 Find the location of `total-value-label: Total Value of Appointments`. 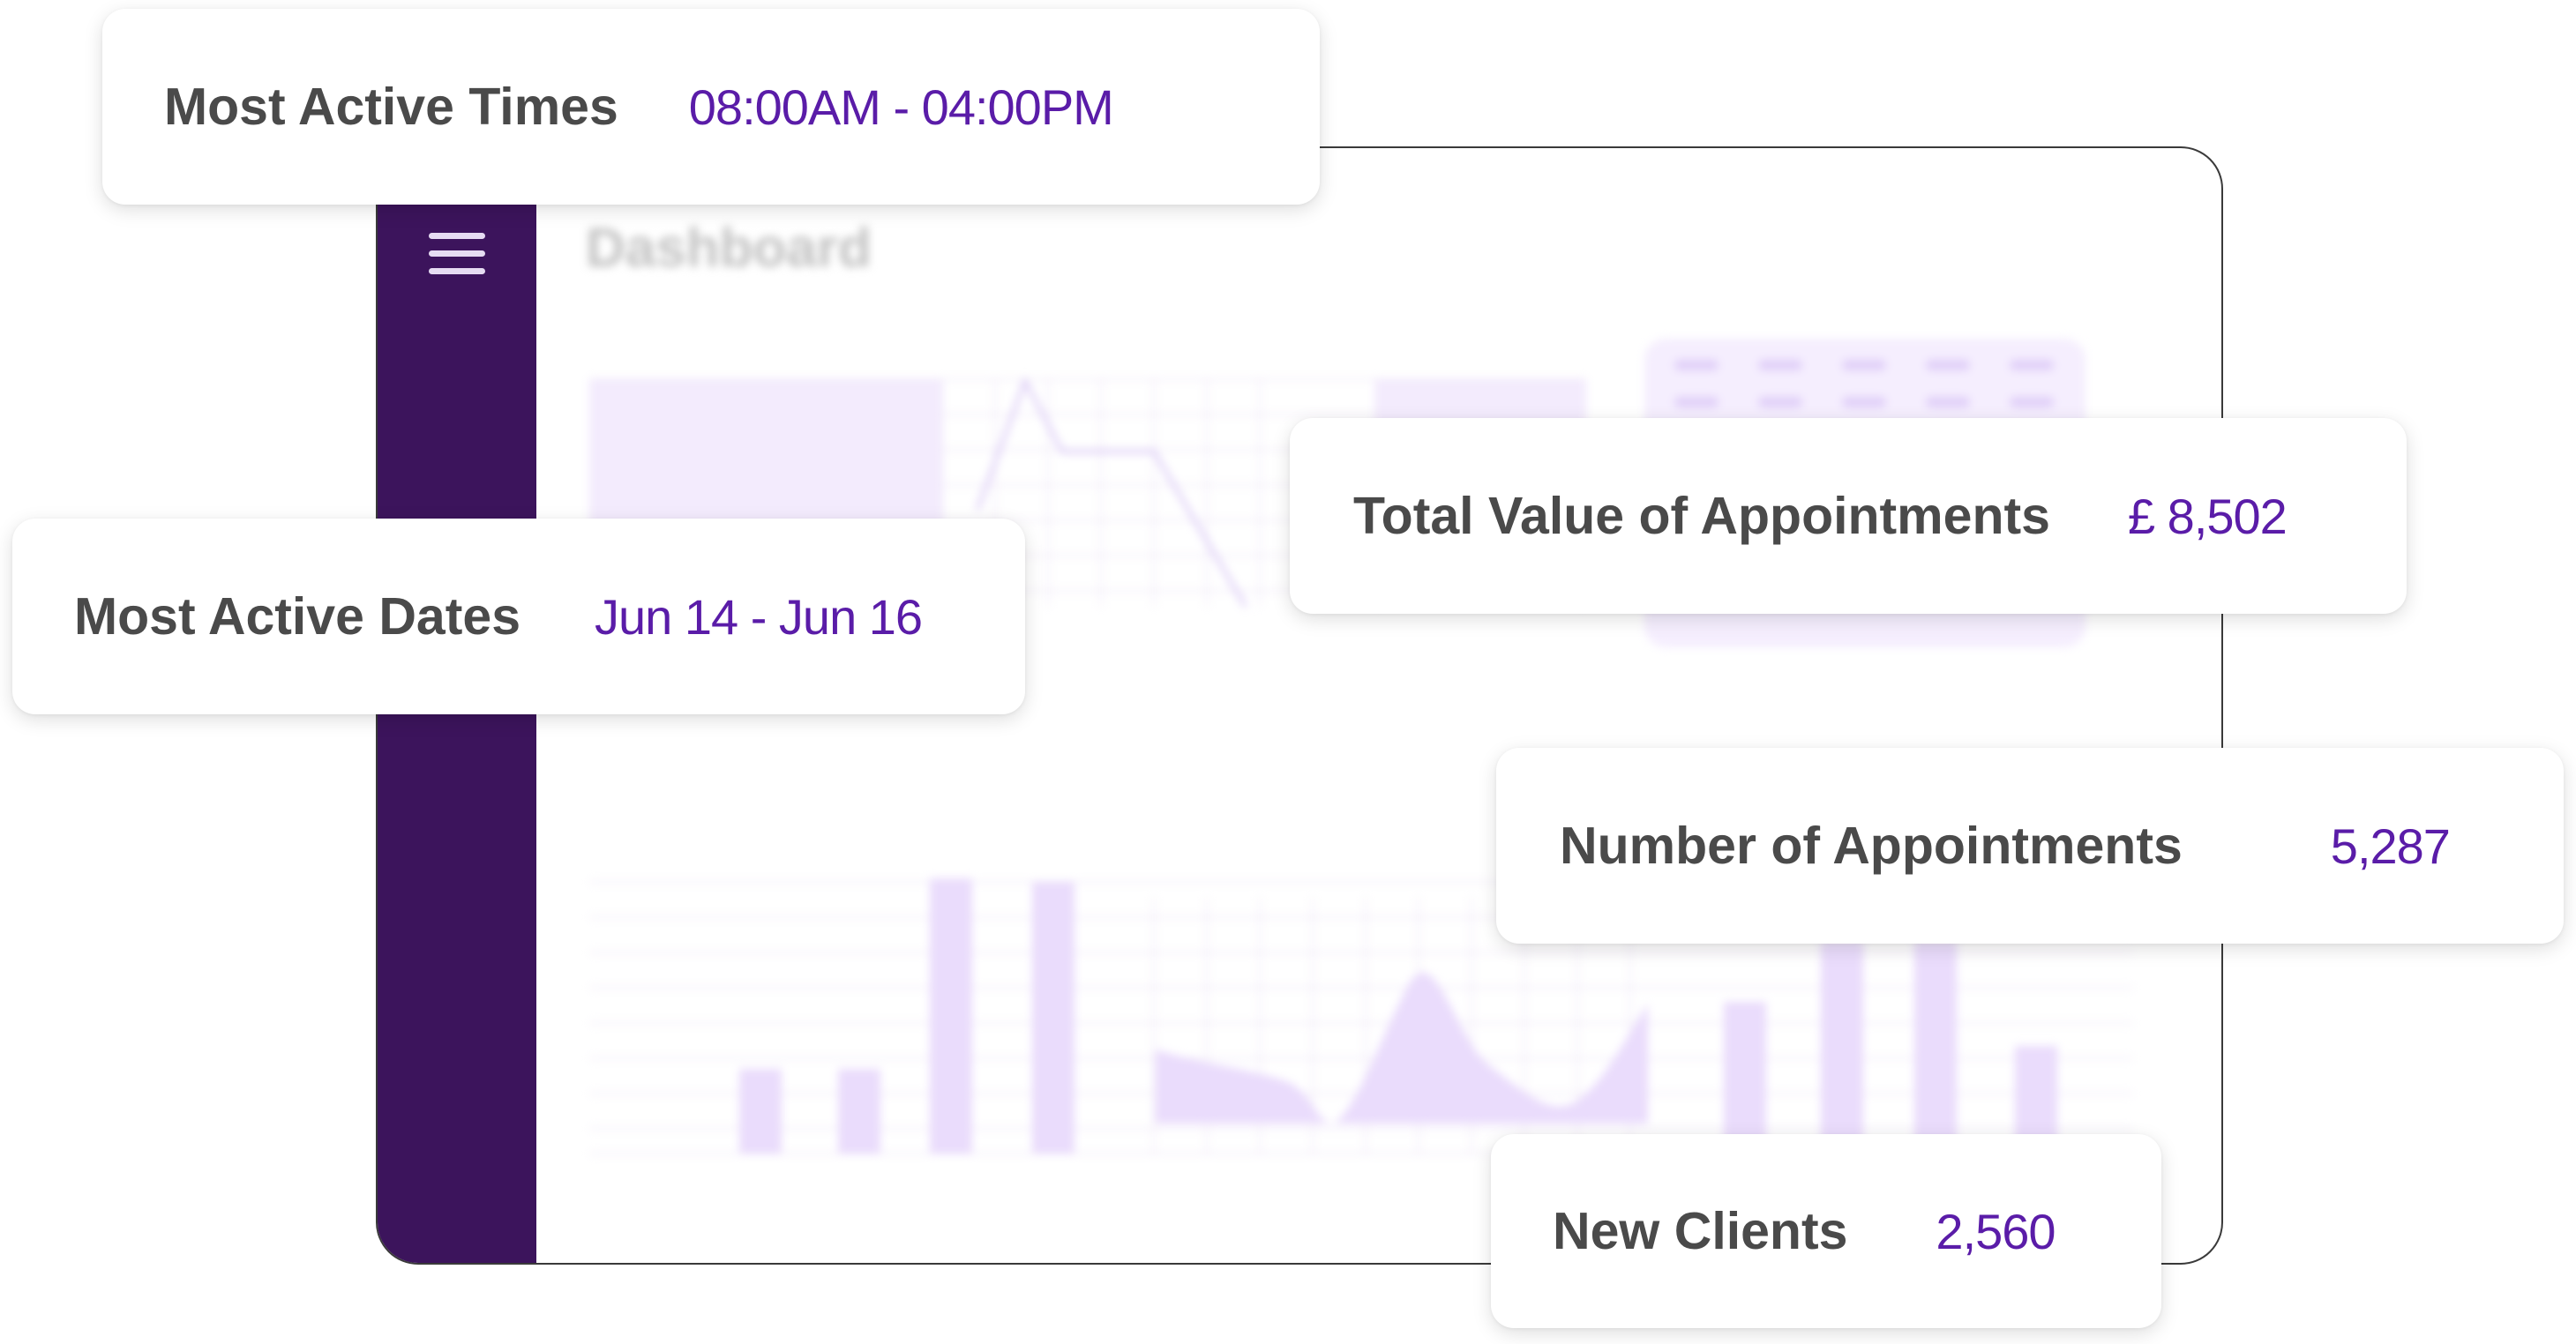

total-value-label: Total Value of Appointments is located at coordinates (1702, 516).